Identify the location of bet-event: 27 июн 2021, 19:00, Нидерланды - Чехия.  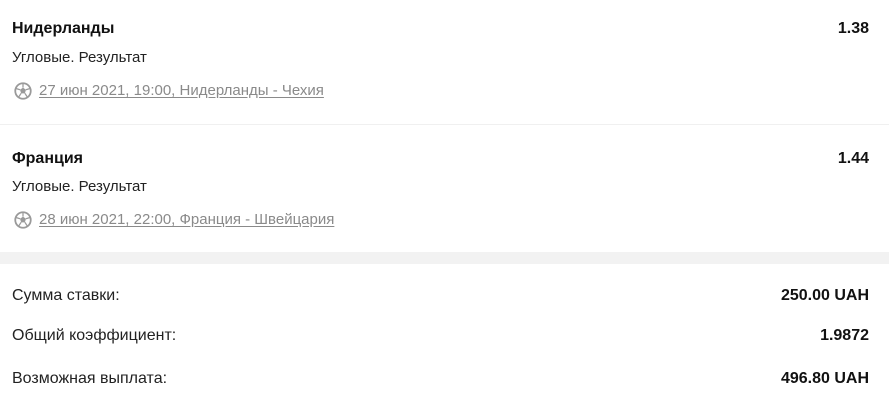
(169, 91).